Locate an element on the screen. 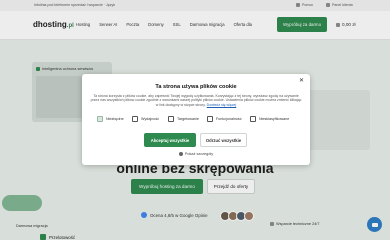  cookie-option-label: Wydajność is located at coordinates (150, 119).